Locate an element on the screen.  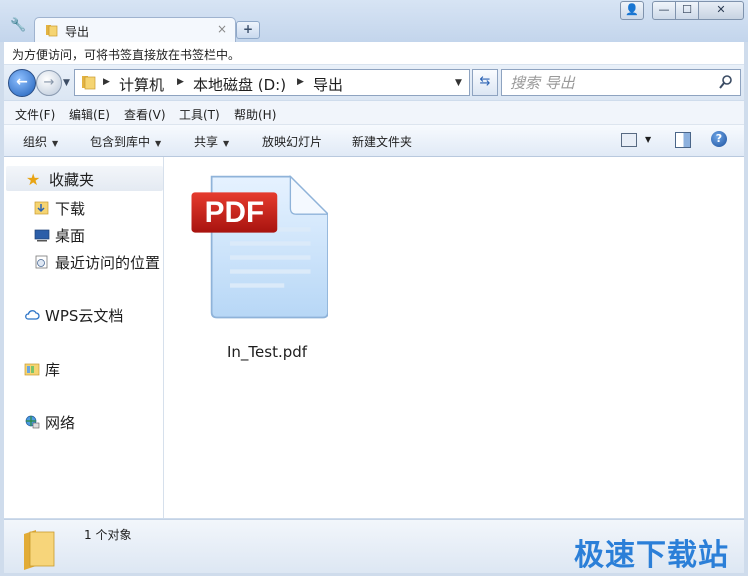
nav-item-favorites: ★ 收藏夹 is located at coordinates (84, 178).